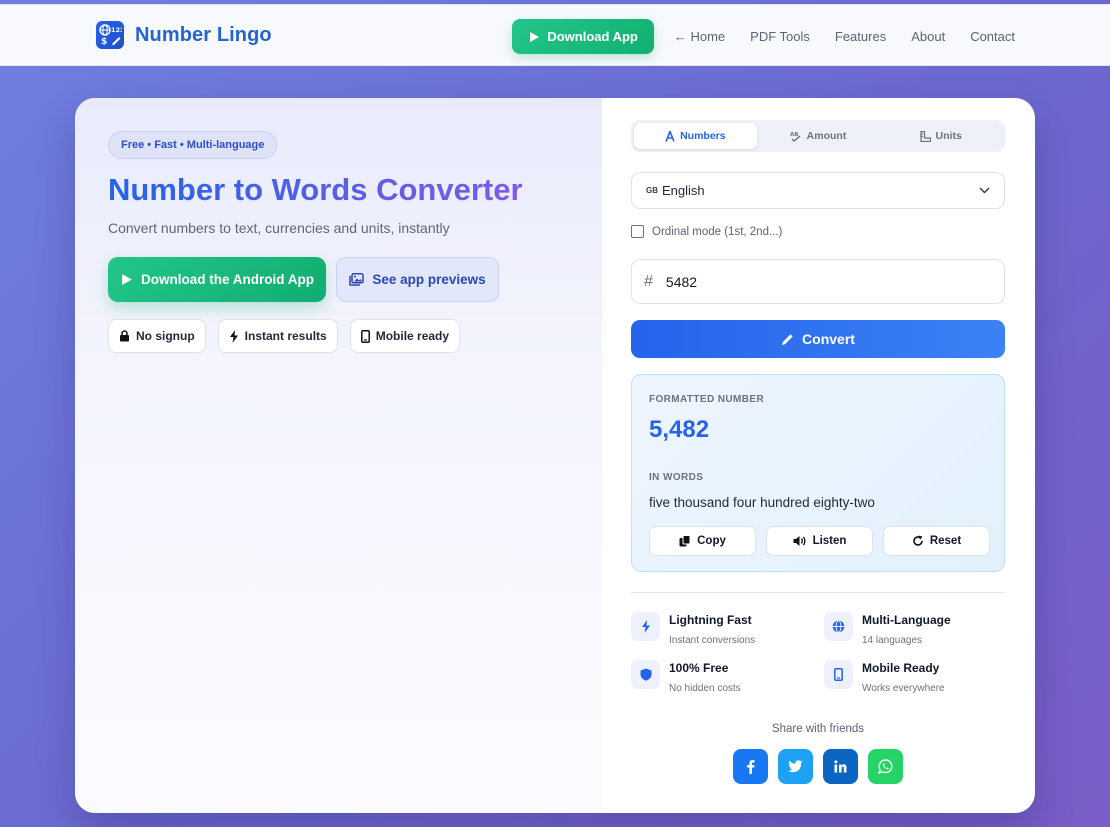 The image size is (1110, 827). I want to click on result-actions: Copy Listen Reset, so click(819, 541).